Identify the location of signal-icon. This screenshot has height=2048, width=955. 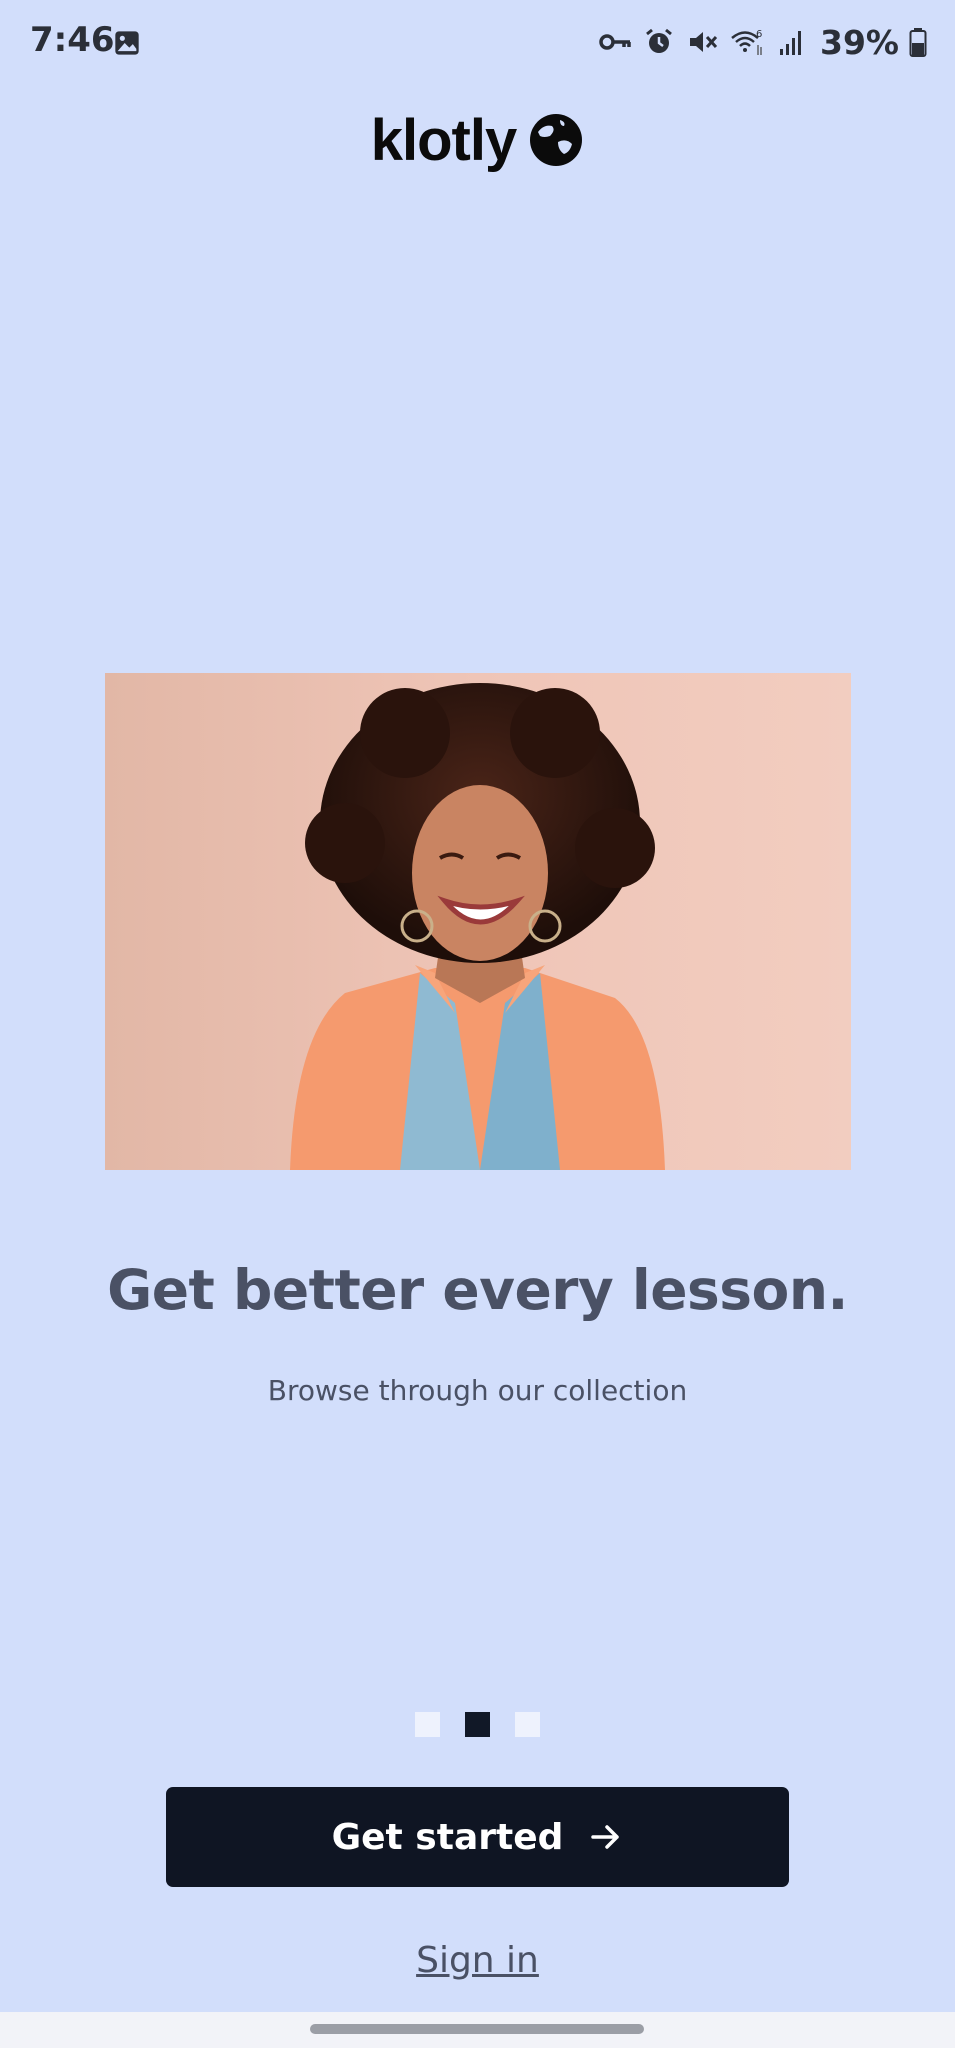
(790, 43).